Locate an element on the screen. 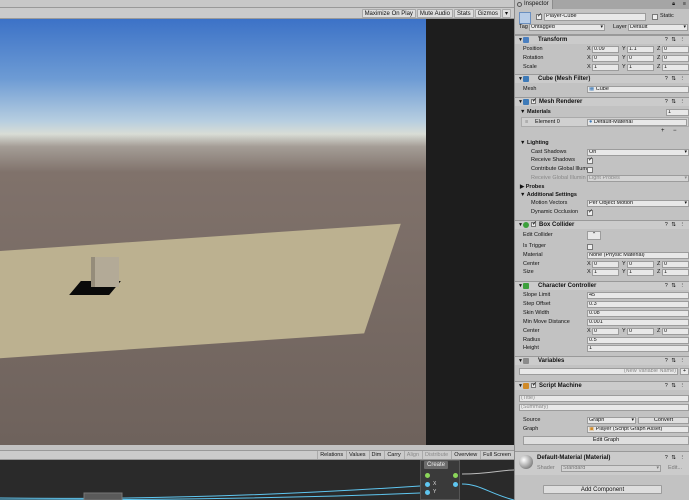  skin-width-field: 0.08 is located at coordinates (638, 313).